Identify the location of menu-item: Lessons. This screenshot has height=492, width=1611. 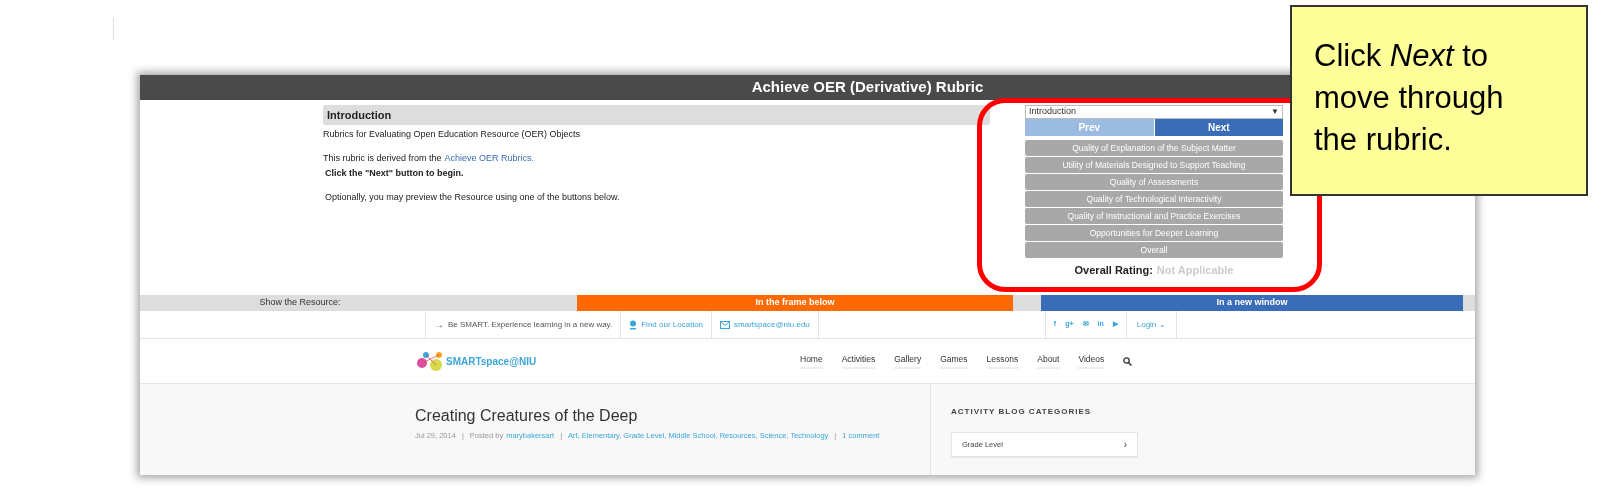
(1002, 361).